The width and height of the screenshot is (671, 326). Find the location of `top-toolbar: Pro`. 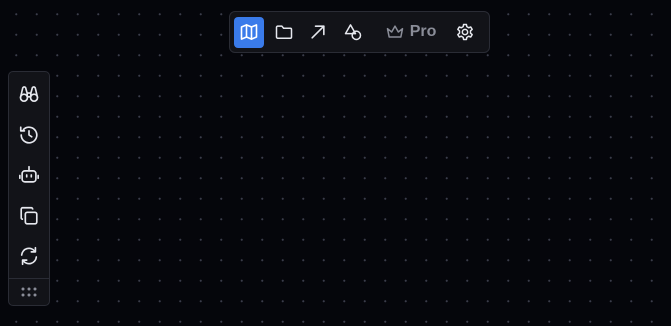

top-toolbar: Pro is located at coordinates (359, 32).